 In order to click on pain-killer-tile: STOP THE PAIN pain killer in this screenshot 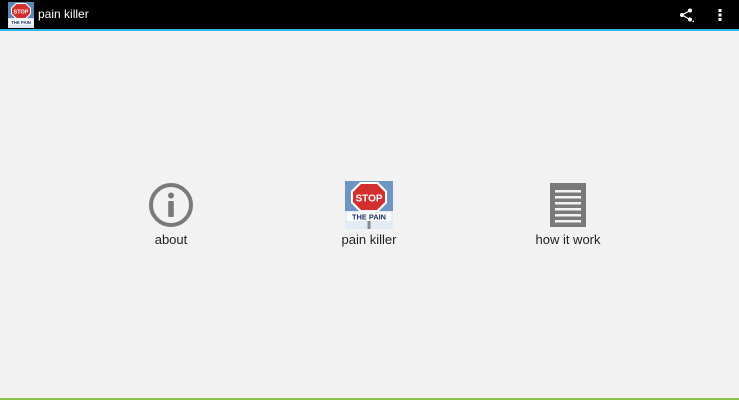, I will do `click(369, 214)`.